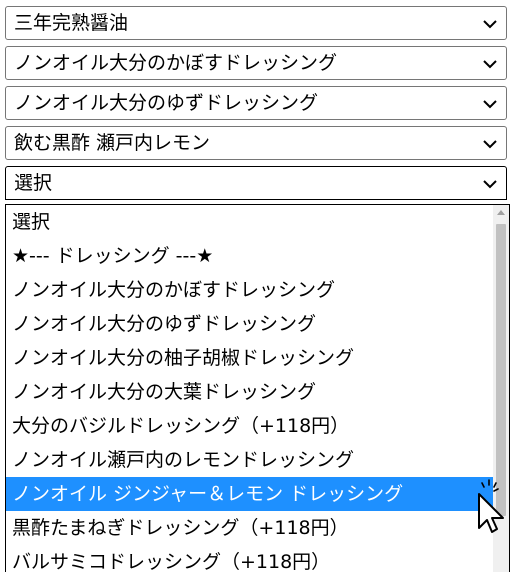  I want to click on option-select-3-value: ノンオイル大分のゆずドレッシング, so click(166, 103).